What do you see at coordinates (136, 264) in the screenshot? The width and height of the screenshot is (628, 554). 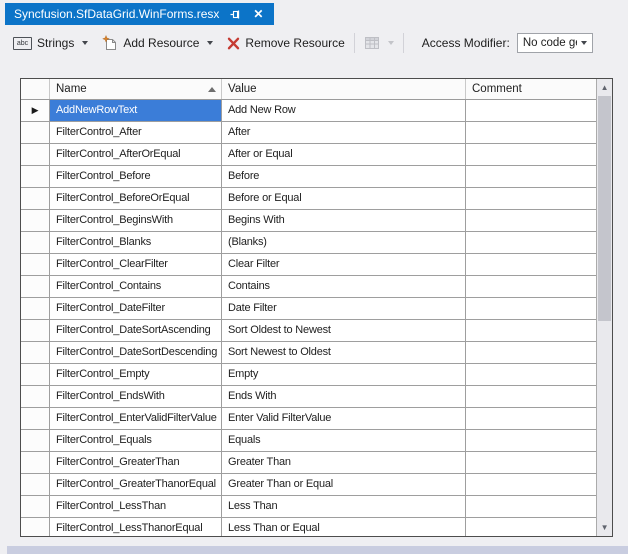 I see `grid-cell-name: FilterControl_ClearFilter` at bounding box center [136, 264].